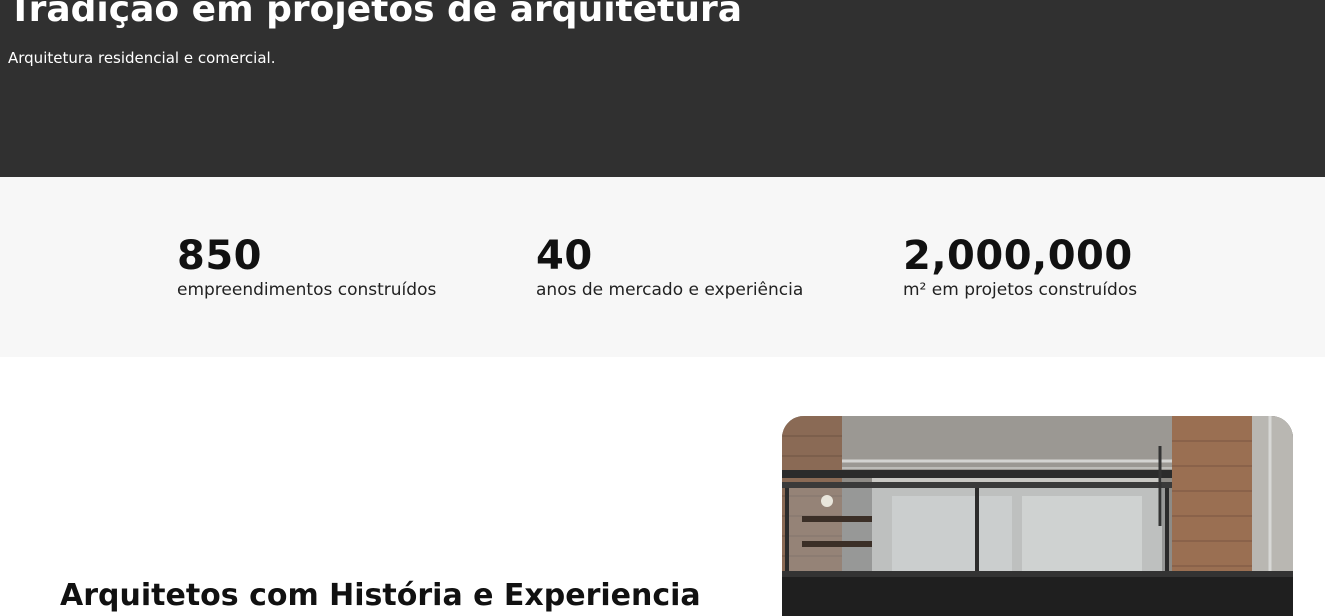 The height and width of the screenshot is (616, 1325). What do you see at coordinates (380, 595) in the screenshot?
I see `about-title: Arquitetos com História e Experiencia` at bounding box center [380, 595].